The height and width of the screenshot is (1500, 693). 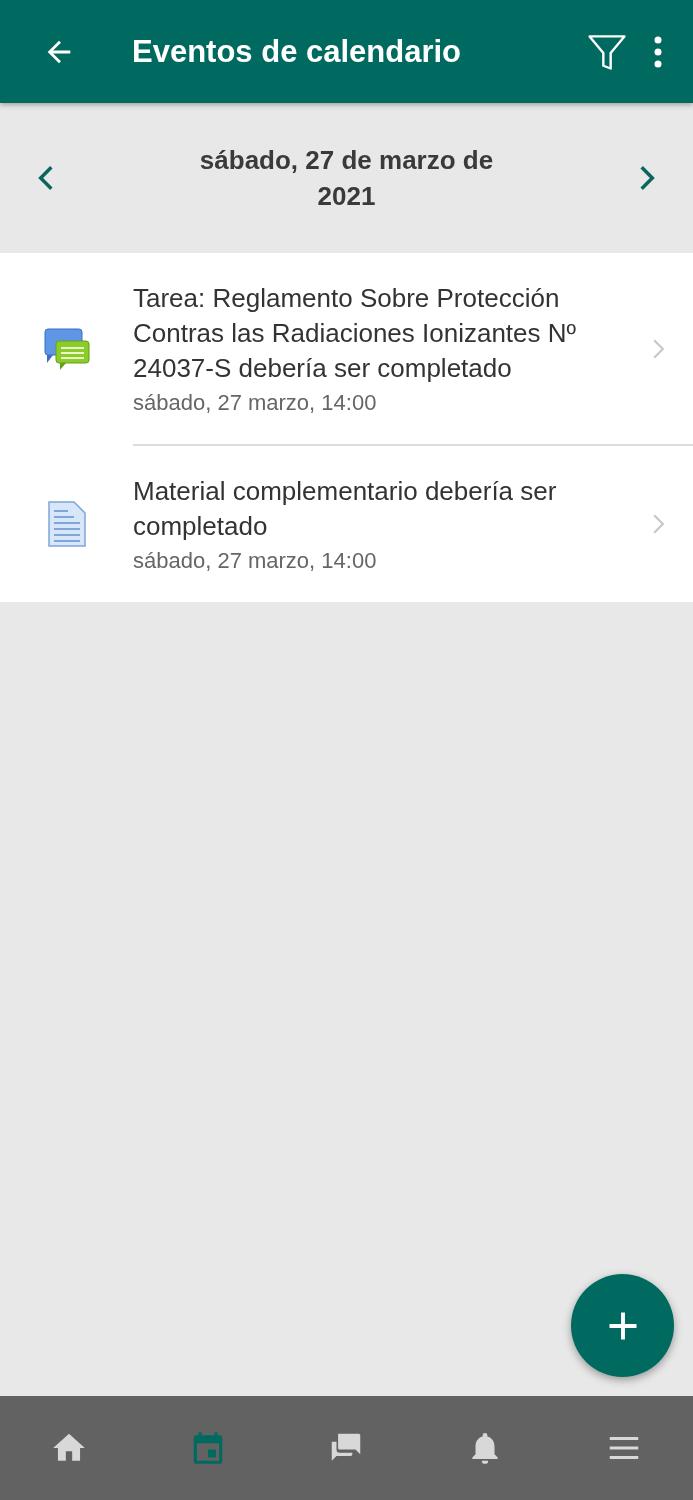 What do you see at coordinates (355, 333) in the screenshot?
I see `event-title: Tarea: Reglamento Sobre Protección Contras las Radiaciones Ionizantes Nº 24037-S debería ser completado` at bounding box center [355, 333].